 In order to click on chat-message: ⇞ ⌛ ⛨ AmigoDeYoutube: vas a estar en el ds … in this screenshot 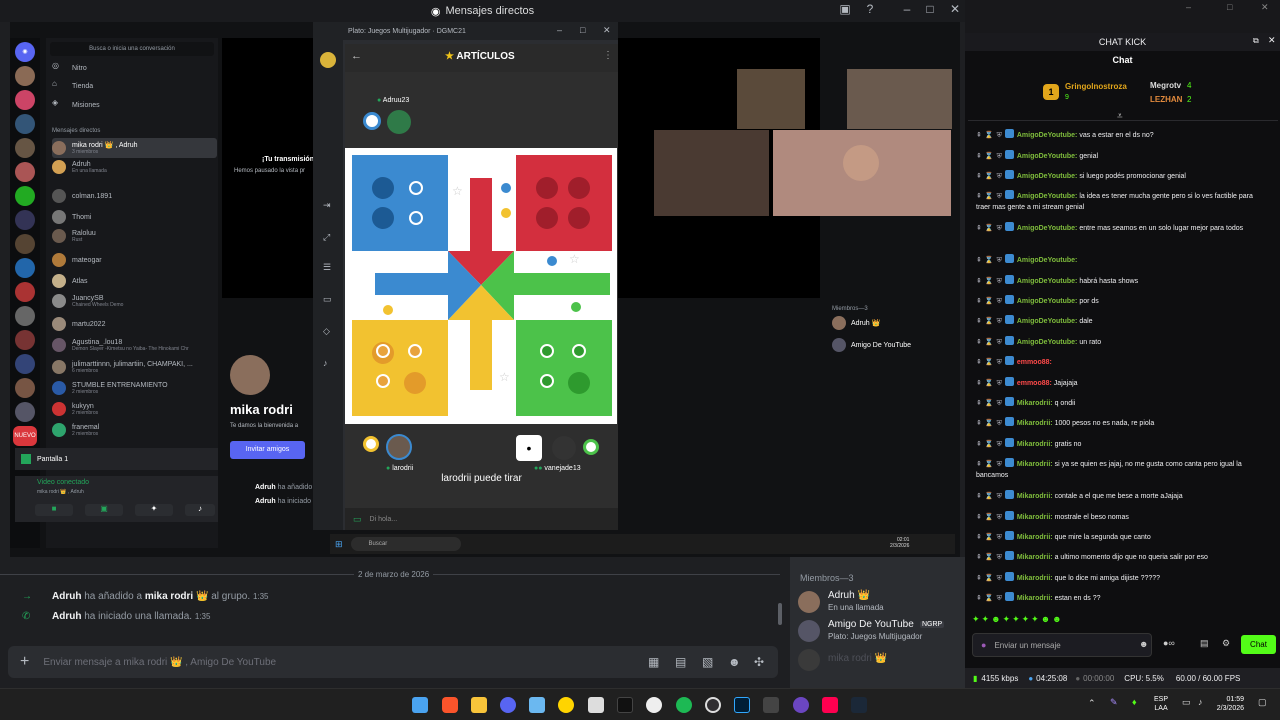, I will do `click(1121, 135)`.